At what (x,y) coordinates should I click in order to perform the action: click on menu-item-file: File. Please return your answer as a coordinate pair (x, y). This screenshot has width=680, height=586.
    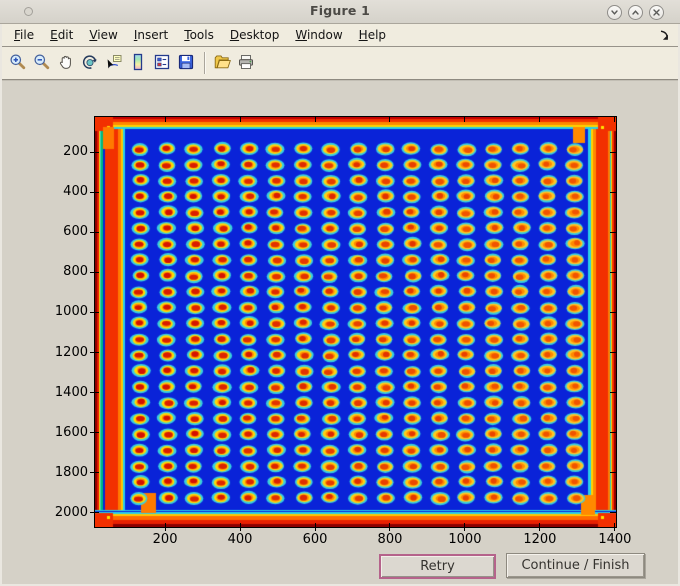
    Looking at the image, I should click on (24, 35).